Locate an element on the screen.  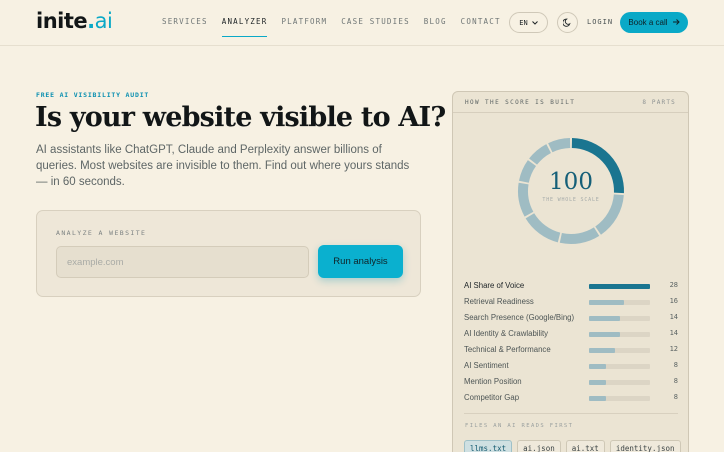
score-part-value: 16 is located at coordinates (673, 301).